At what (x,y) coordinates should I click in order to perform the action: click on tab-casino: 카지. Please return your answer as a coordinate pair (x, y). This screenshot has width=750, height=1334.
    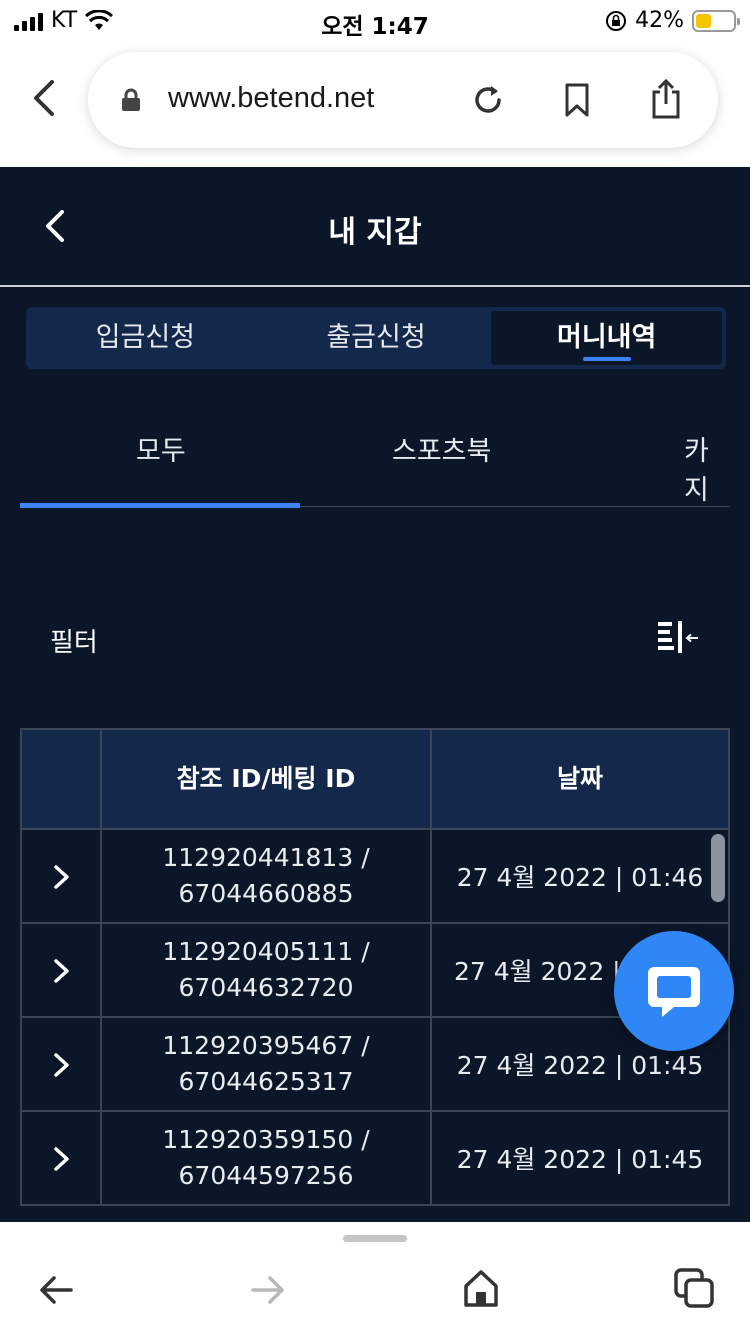
    Looking at the image, I should click on (707, 468).